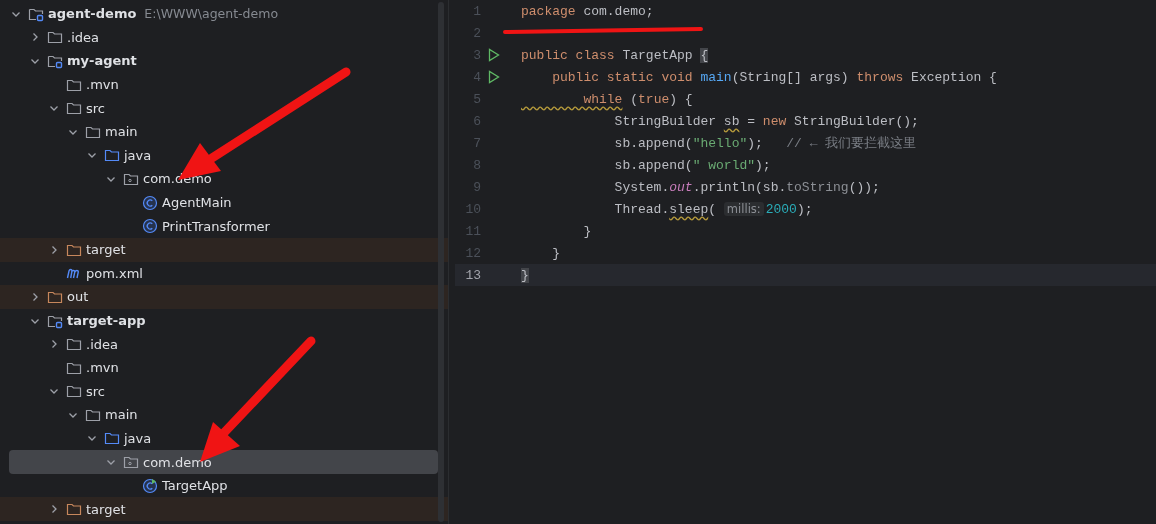  I want to click on code-line: sb.append("hello"); // ← 我们要拦截这里, so click(765, 143).